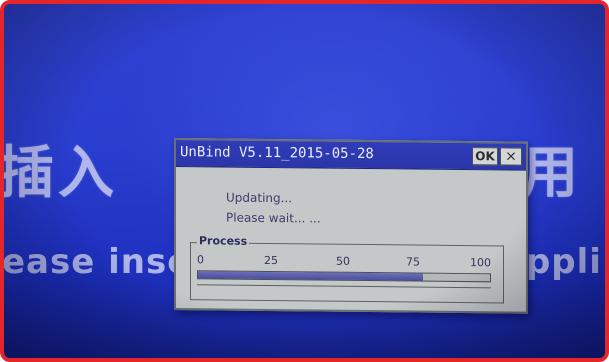 The image size is (609, 362). Describe the element at coordinates (552, 173) in the screenshot. I see `background-chinese-text-right: 用` at that location.